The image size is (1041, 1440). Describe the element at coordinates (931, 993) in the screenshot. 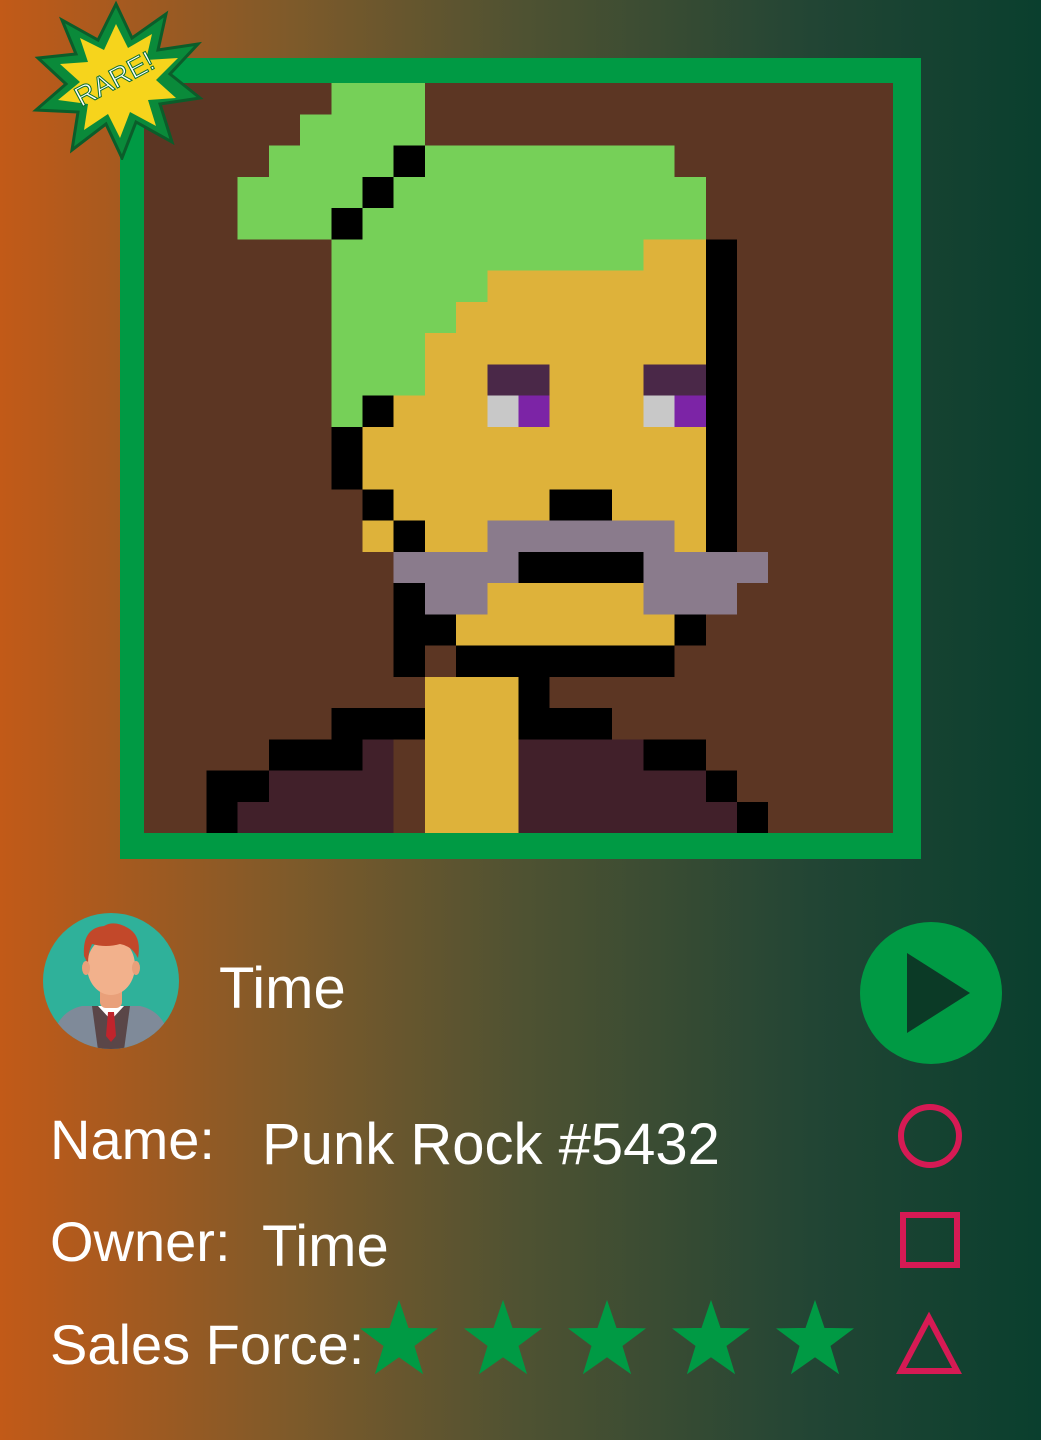

I see `play-button` at that location.